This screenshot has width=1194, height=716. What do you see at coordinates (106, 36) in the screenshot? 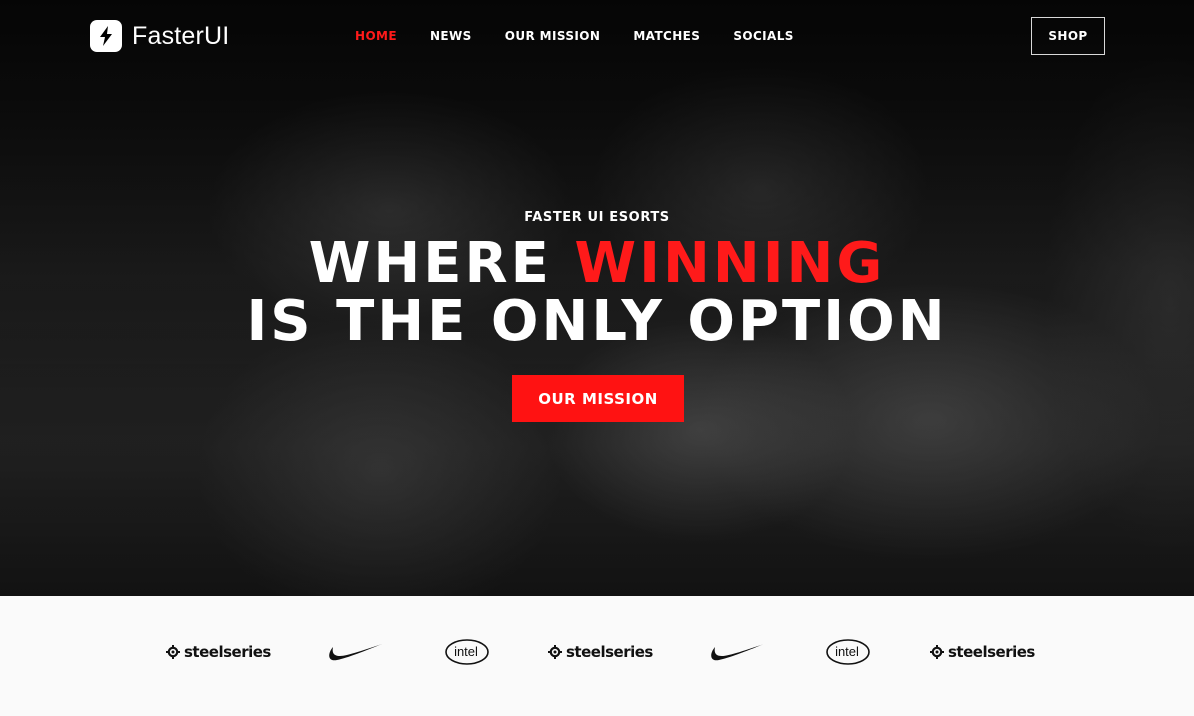
I see `lightning-bolt-icon` at bounding box center [106, 36].